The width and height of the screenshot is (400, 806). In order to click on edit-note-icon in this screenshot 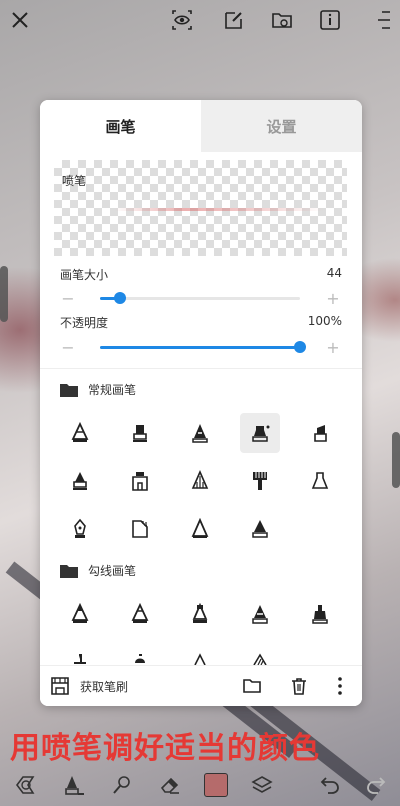, I will do `click(234, 20)`.